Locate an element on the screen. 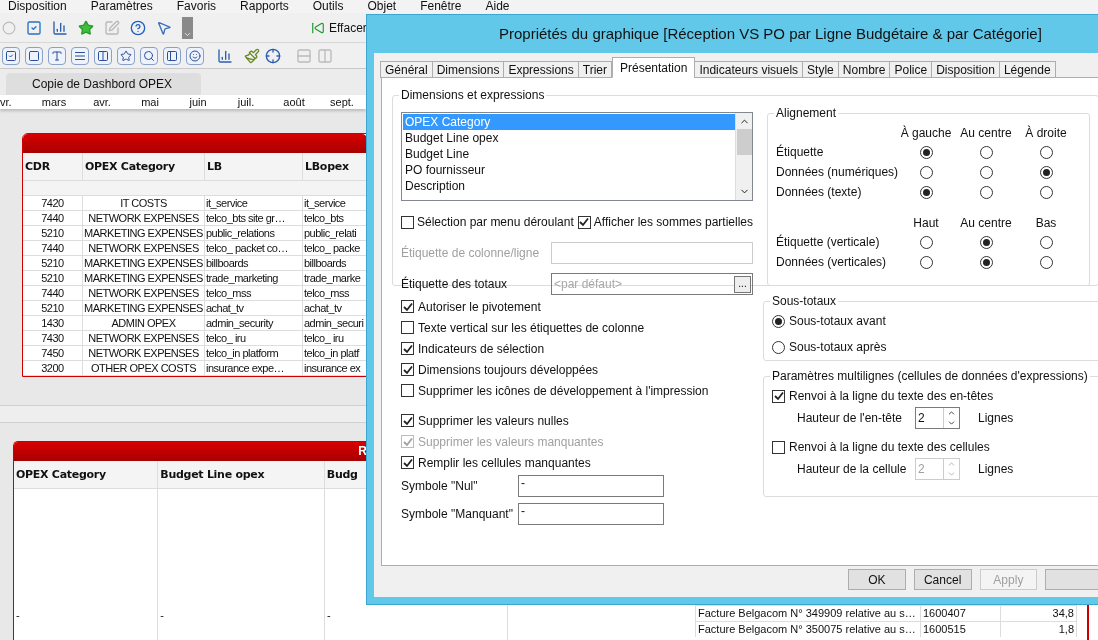 Image resolution: width=1098 pixels, height=640 pixels. list-item: Description is located at coordinates (569, 186).